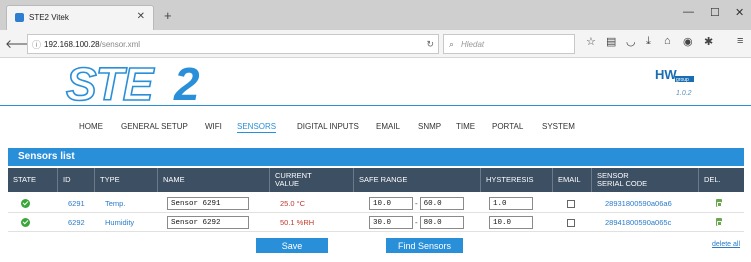  What do you see at coordinates (292, 245) in the screenshot?
I see `save-button: Save` at bounding box center [292, 245].